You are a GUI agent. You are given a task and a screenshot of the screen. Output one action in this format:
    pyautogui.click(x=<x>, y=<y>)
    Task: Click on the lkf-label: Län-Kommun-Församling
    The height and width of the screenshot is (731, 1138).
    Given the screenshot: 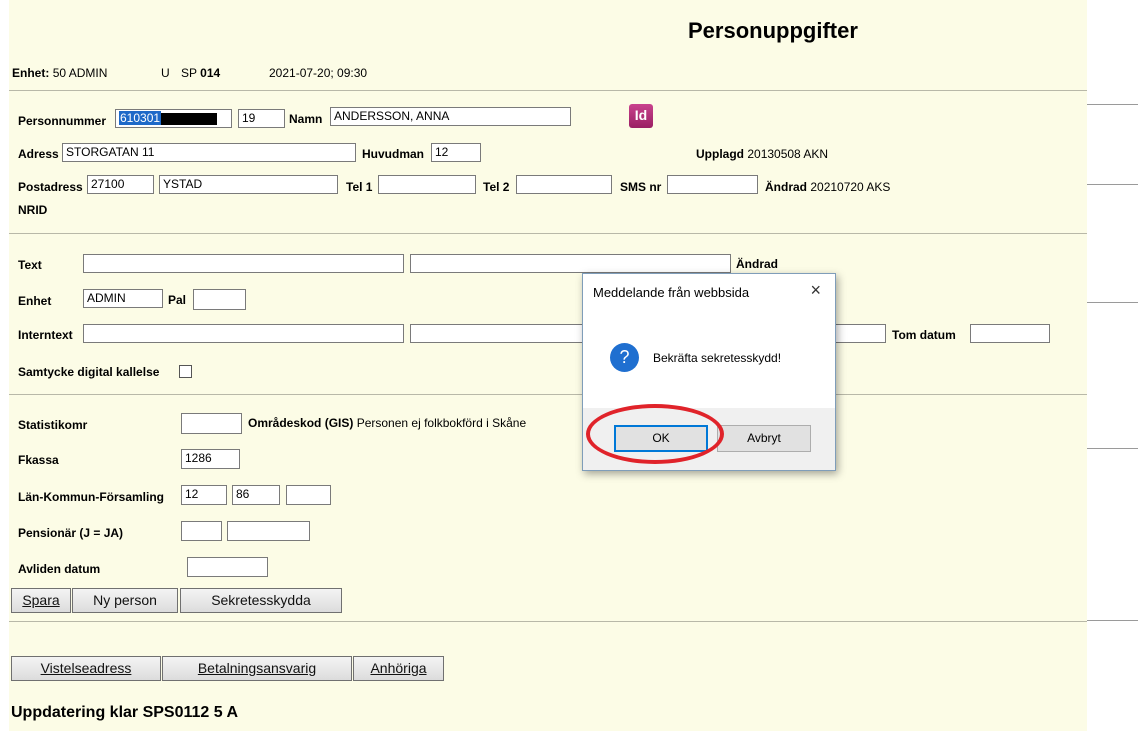 What is the action you would take?
    pyautogui.click(x=91, y=497)
    